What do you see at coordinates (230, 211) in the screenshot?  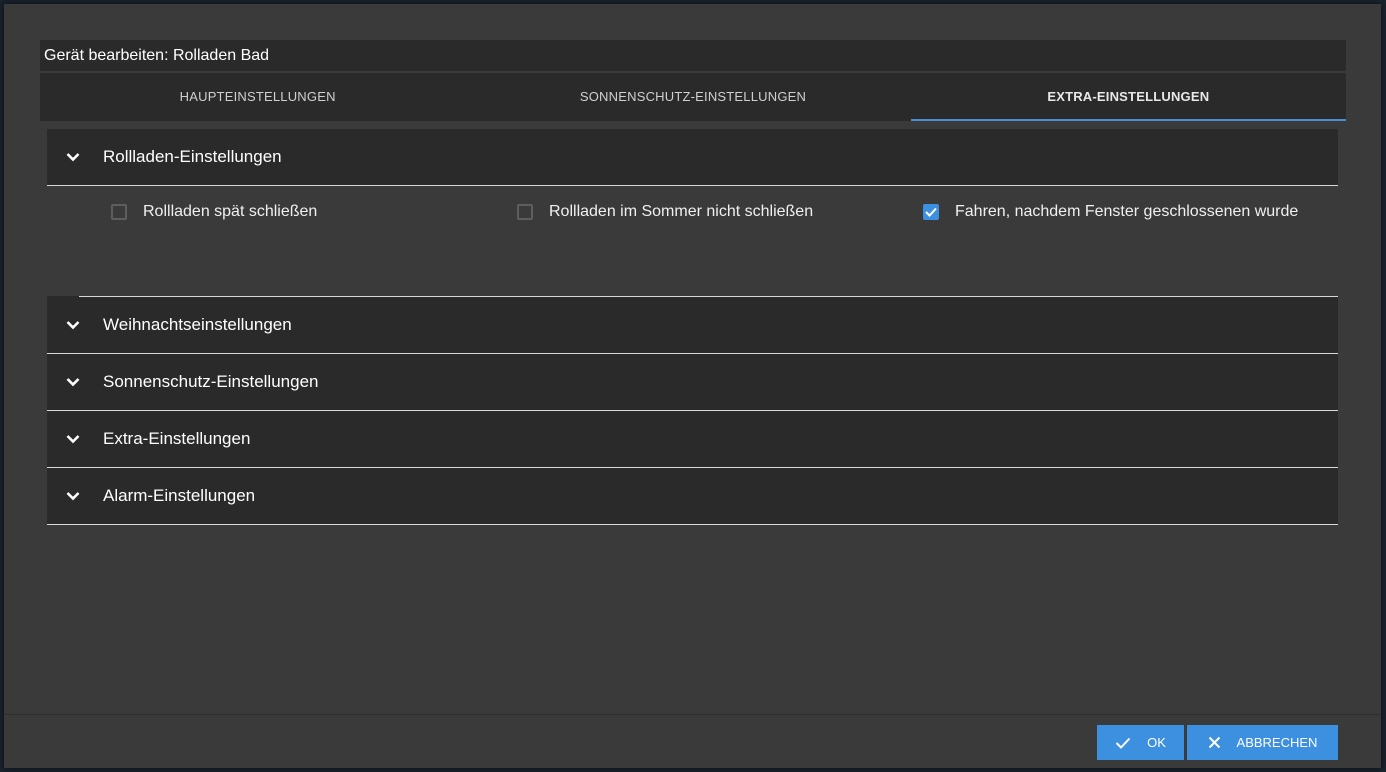 I see `checkbox-label: Rollladen spät schließen` at bounding box center [230, 211].